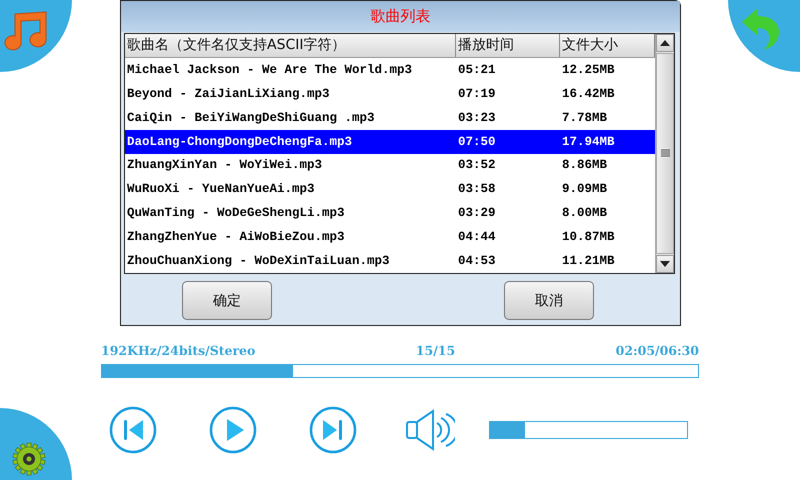 Image resolution: width=800 pixels, height=480 pixels. I want to click on cancel-button: 取消, so click(549, 300).